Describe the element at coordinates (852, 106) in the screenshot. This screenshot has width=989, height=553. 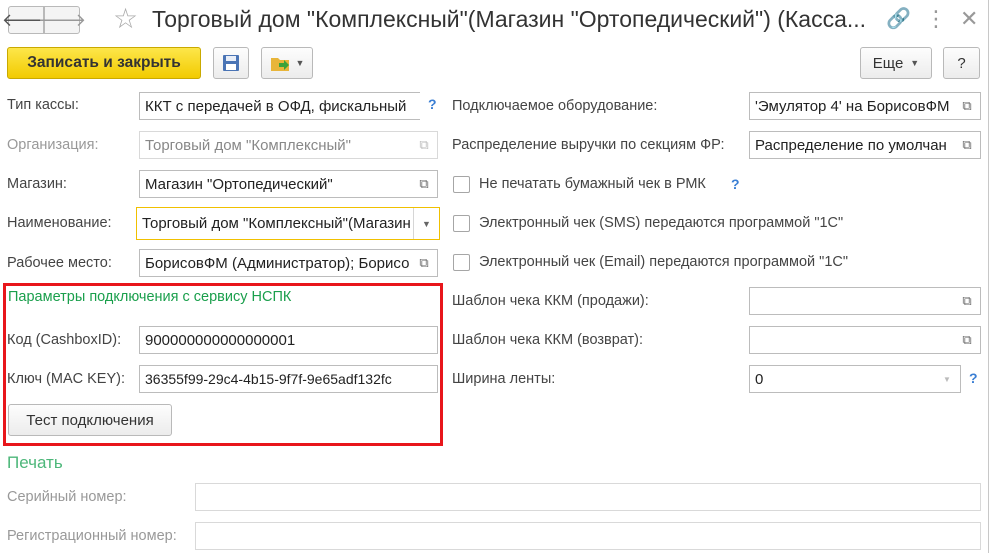
I see `equipment-value: 'Эмулятор 4' на БорисовФМ` at that location.